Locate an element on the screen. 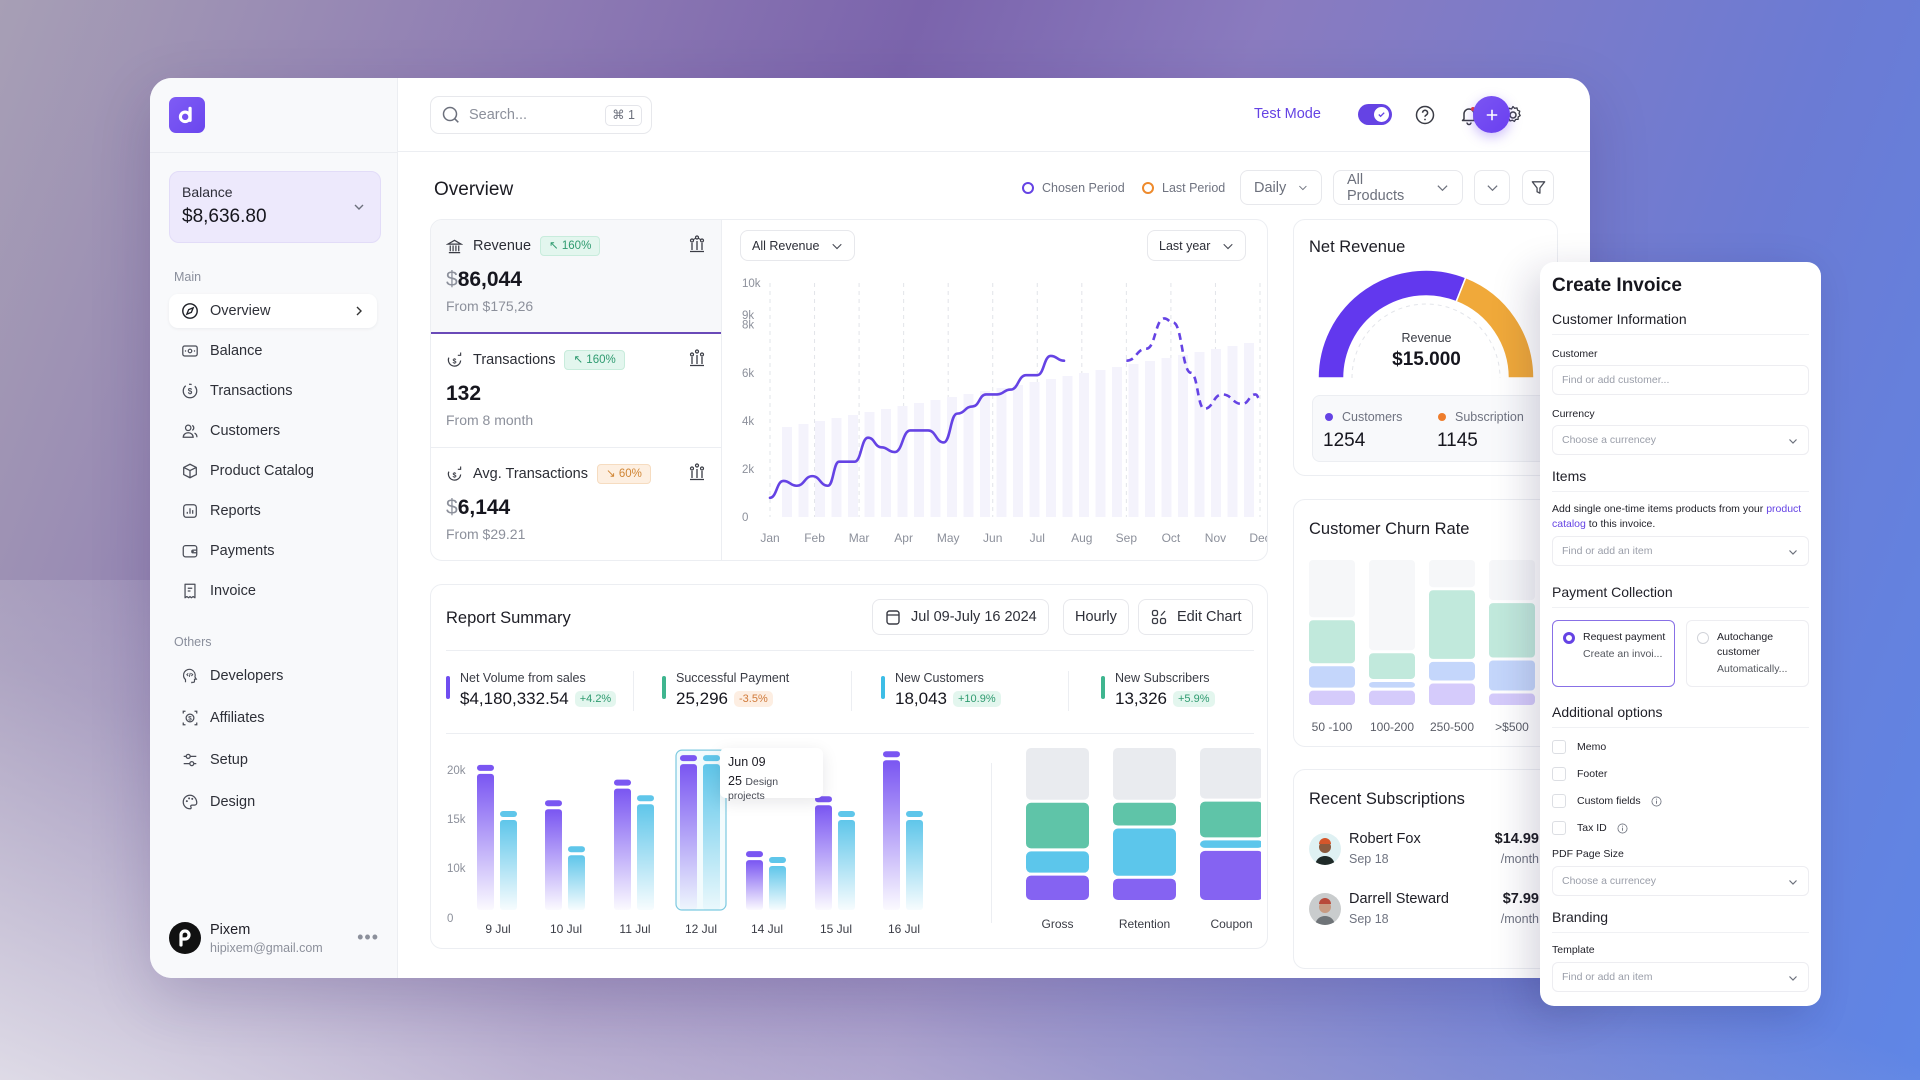 The height and width of the screenshot is (1080, 1920). edit-chart-button: Edit Chart is located at coordinates (1196, 617).